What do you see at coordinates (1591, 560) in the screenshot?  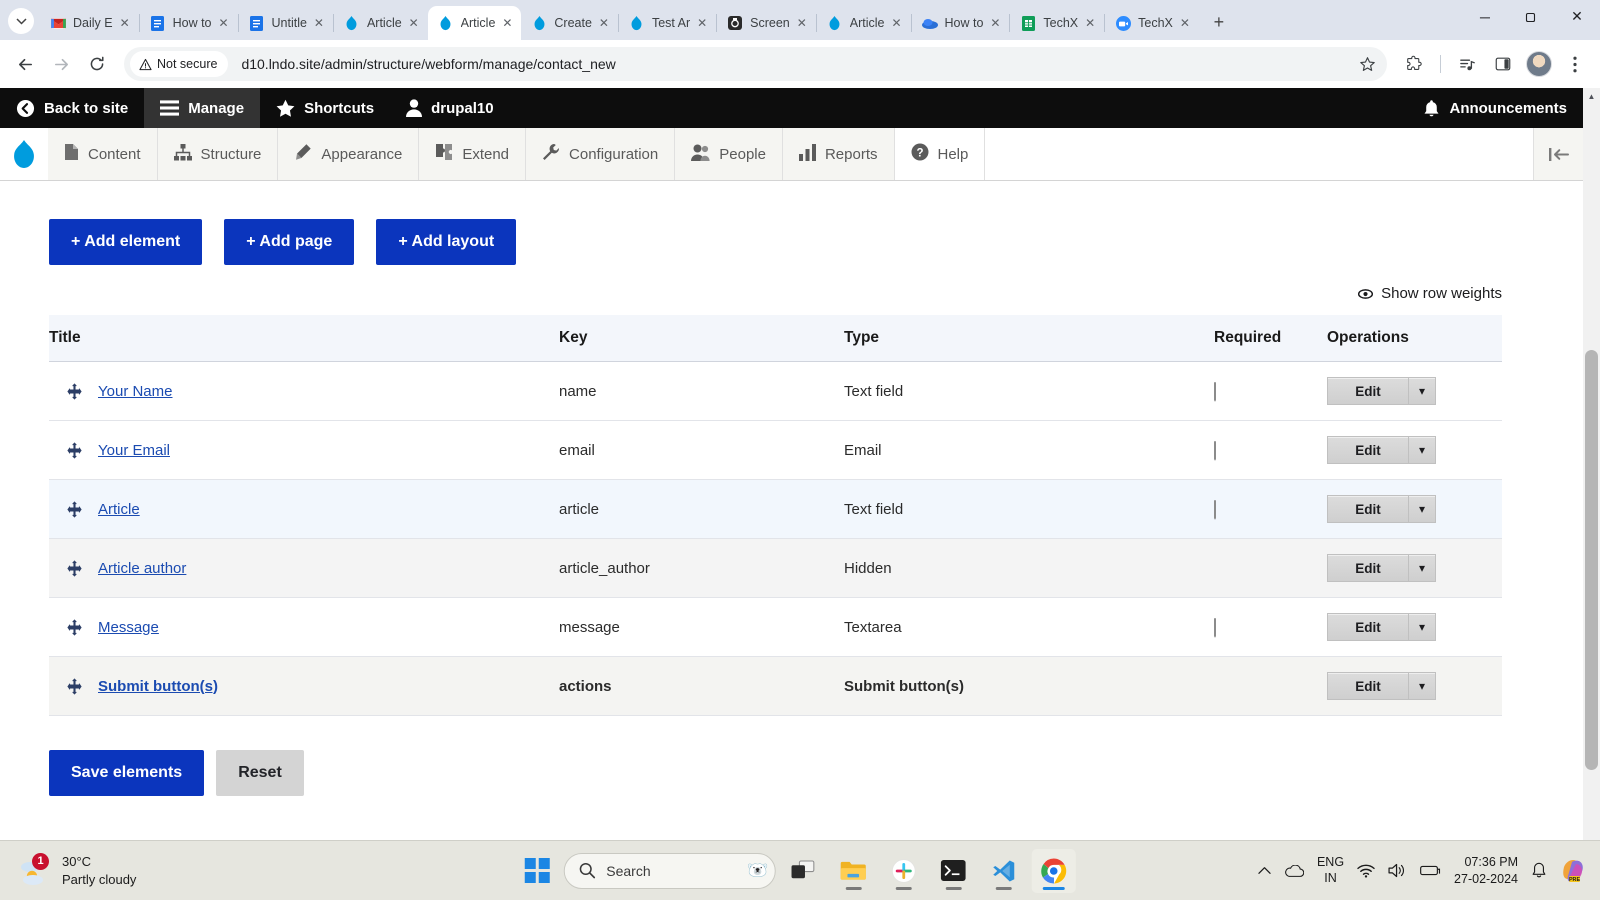 I see `scrollbar-thumb` at bounding box center [1591, 560].